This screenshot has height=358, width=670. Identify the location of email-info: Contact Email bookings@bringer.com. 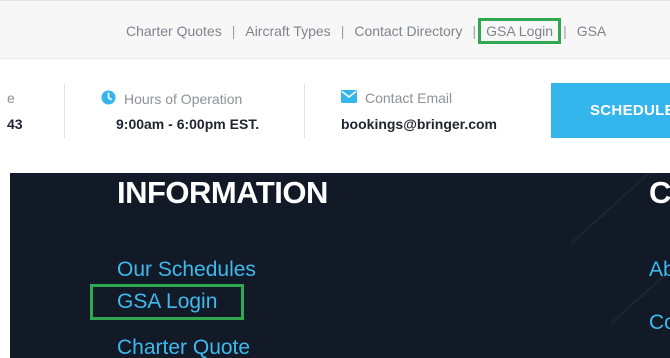
(441, 112).